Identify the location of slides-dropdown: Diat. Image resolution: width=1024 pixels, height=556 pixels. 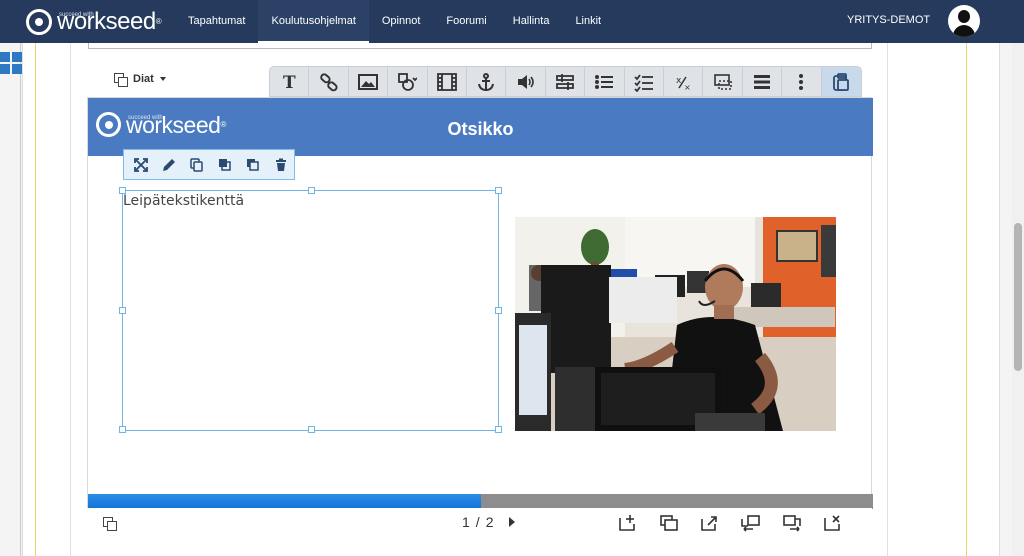
(140, 79).